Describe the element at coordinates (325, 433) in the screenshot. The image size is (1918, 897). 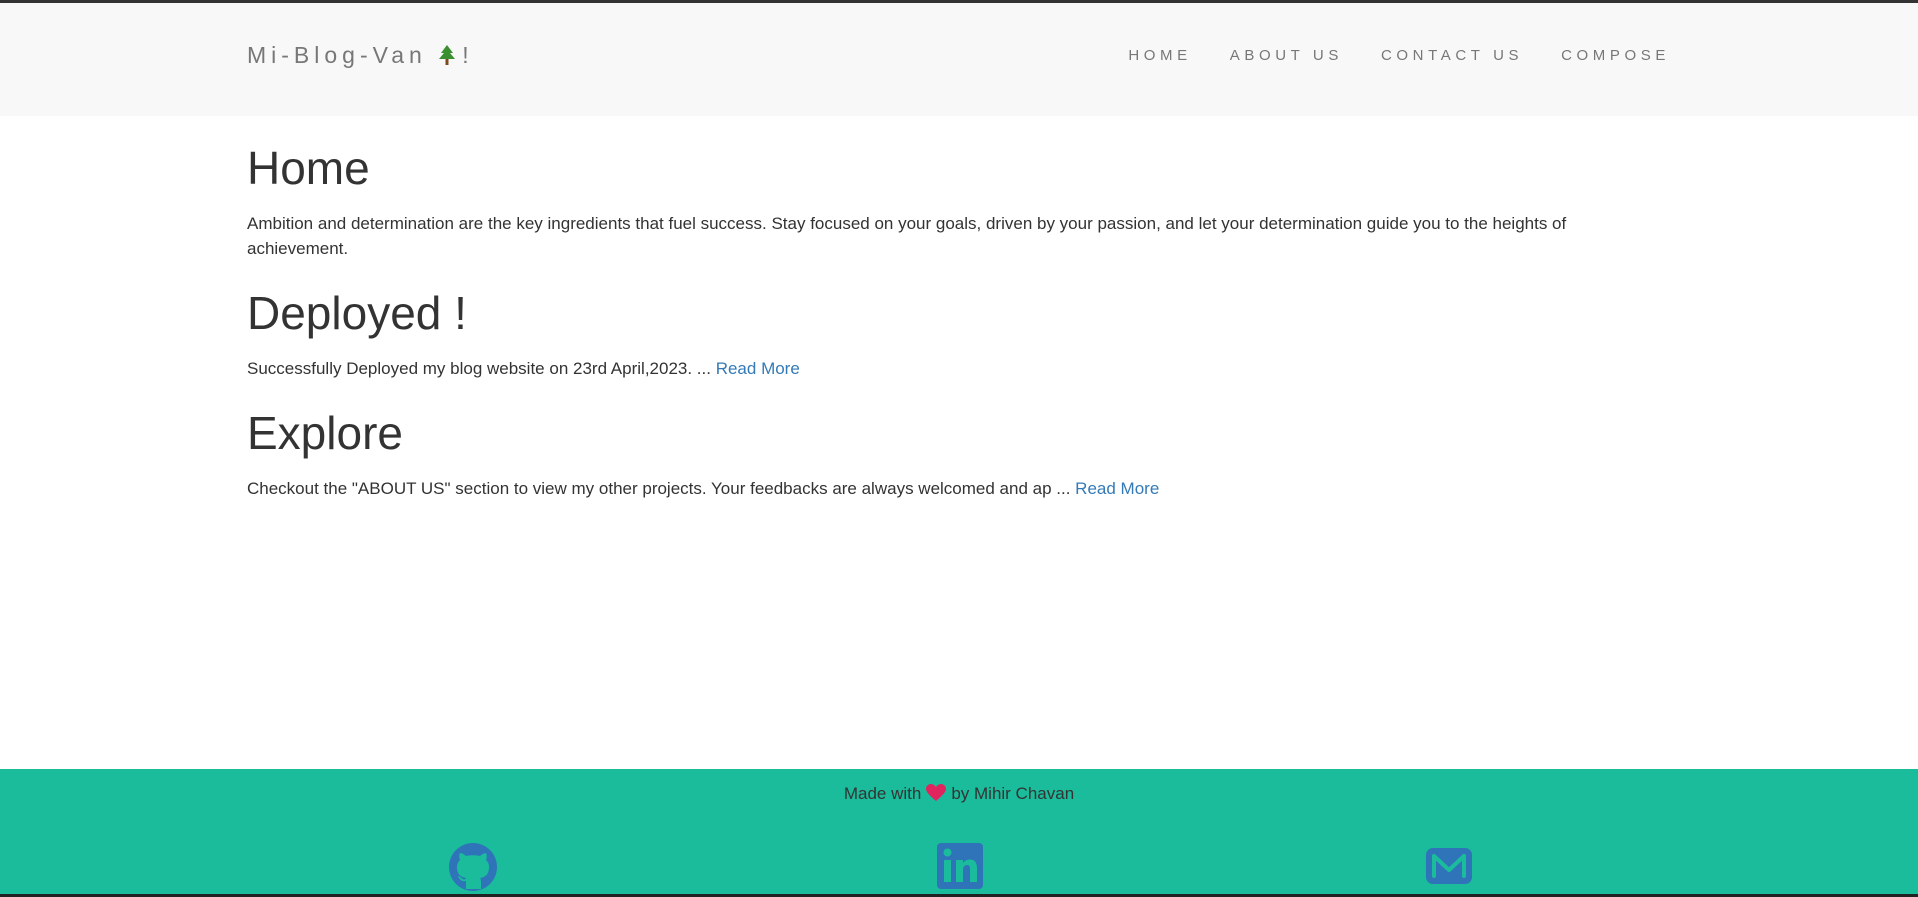
I see `post-title: Explore` at that location.